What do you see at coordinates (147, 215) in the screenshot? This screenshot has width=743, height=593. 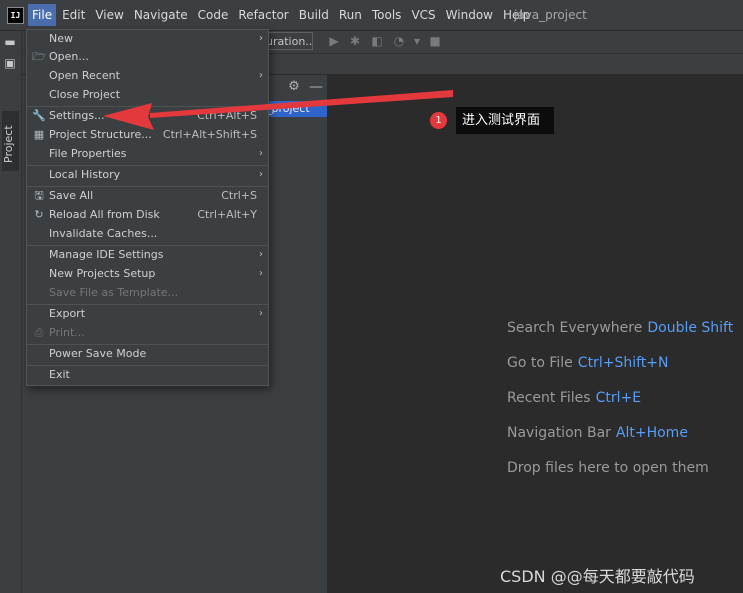 I see `menu-item-reload-all: ↻ Reload All from Disk Ctrl+Alt+Y` at bounding box center [147, 215].